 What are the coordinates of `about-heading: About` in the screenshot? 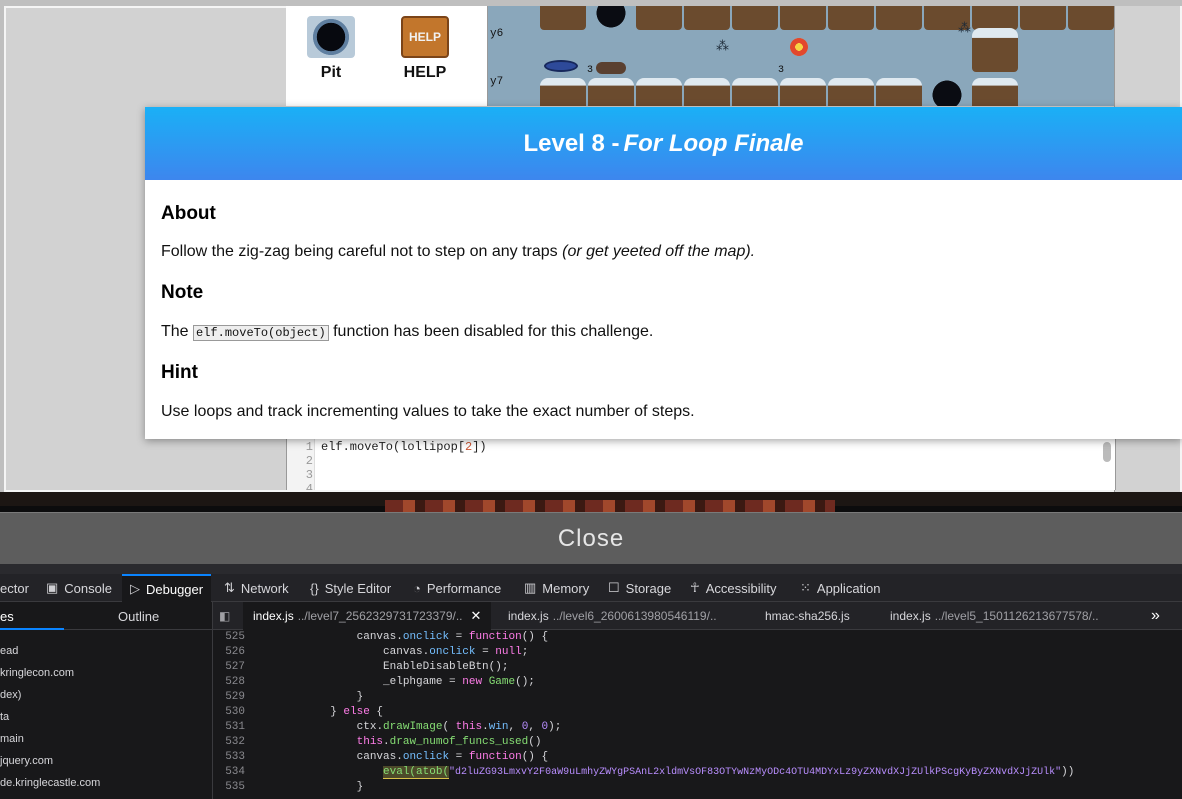 It's located at (188, 213).